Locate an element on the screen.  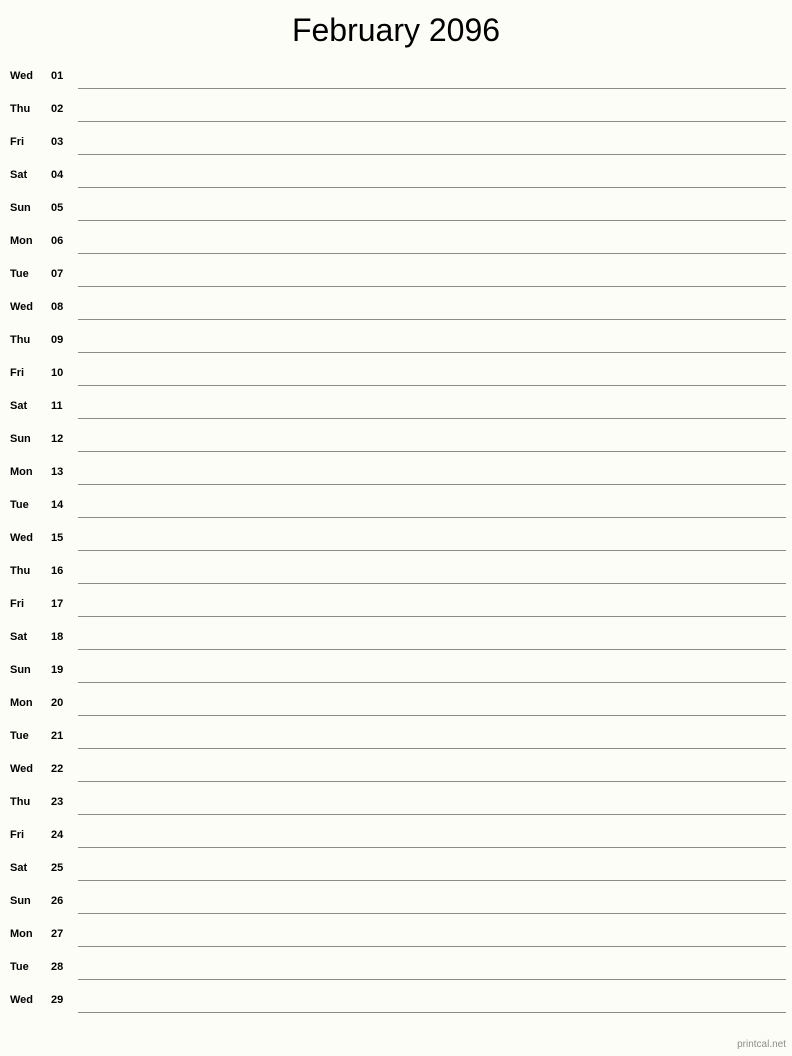
day-row: Tue 07 is located at coordinates (396, 276).